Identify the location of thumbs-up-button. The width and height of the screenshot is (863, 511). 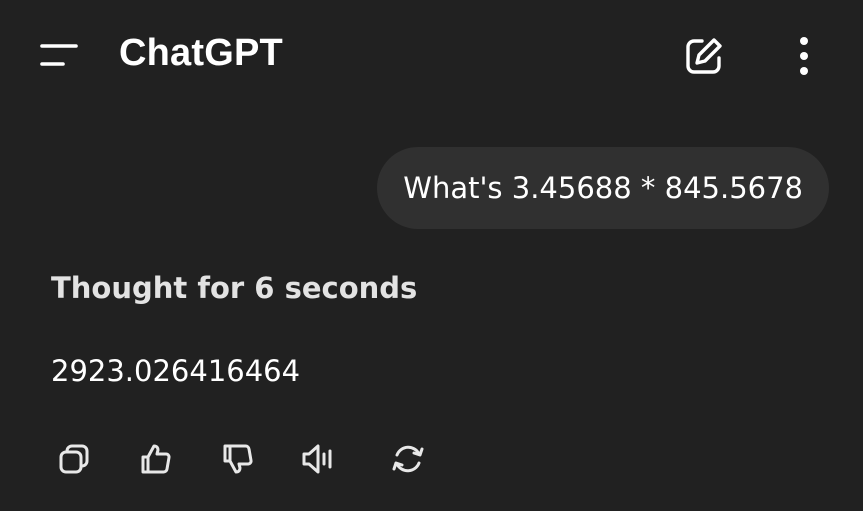
(156, 459).